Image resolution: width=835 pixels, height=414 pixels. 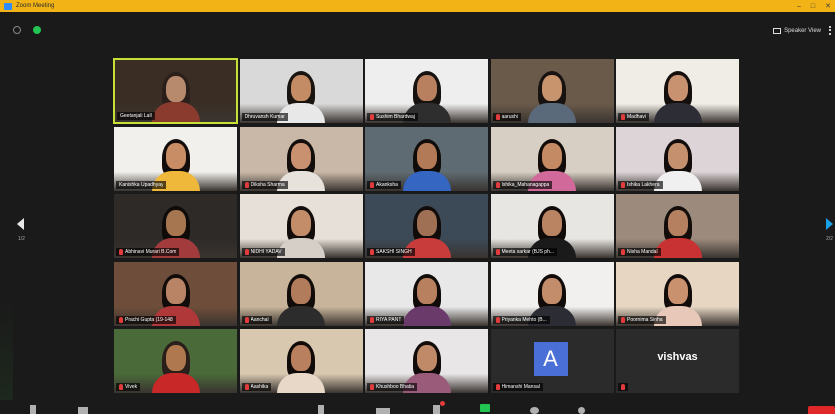 I want to click on participant-tile: Ishika Lakhera, so click(x=677, y=158).